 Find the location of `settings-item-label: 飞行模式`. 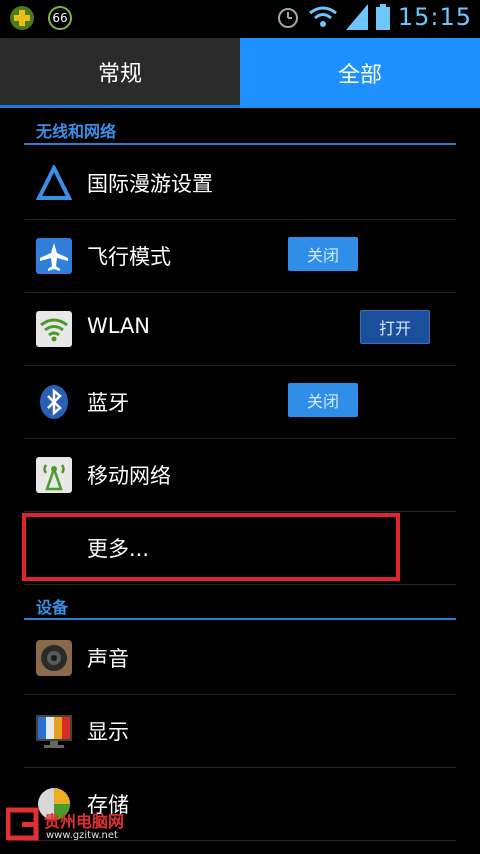

settings-item-label: 飞行模式 is located at coordinates (129, 257).